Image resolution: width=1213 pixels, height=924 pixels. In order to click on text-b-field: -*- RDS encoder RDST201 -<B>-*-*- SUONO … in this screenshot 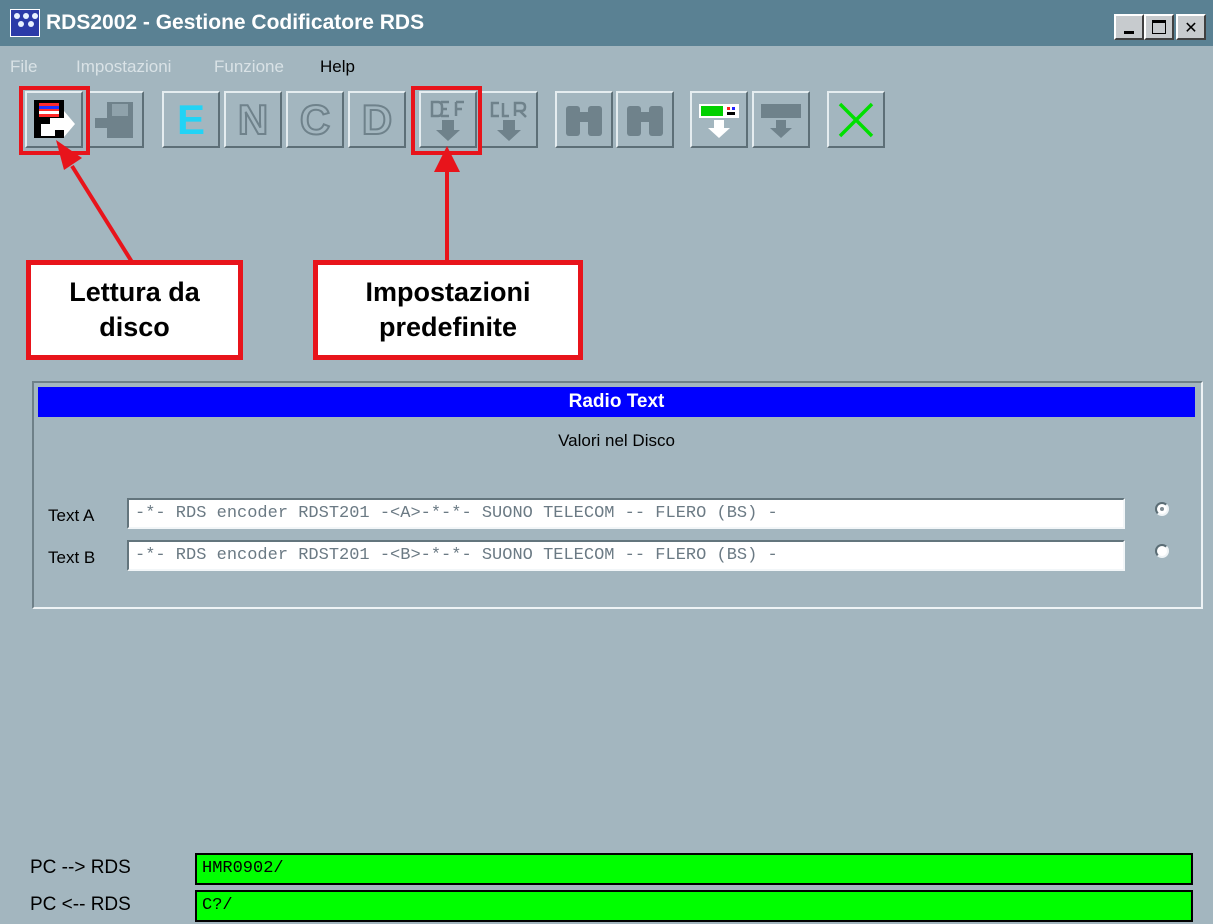, I will do `click(626, 555)`.